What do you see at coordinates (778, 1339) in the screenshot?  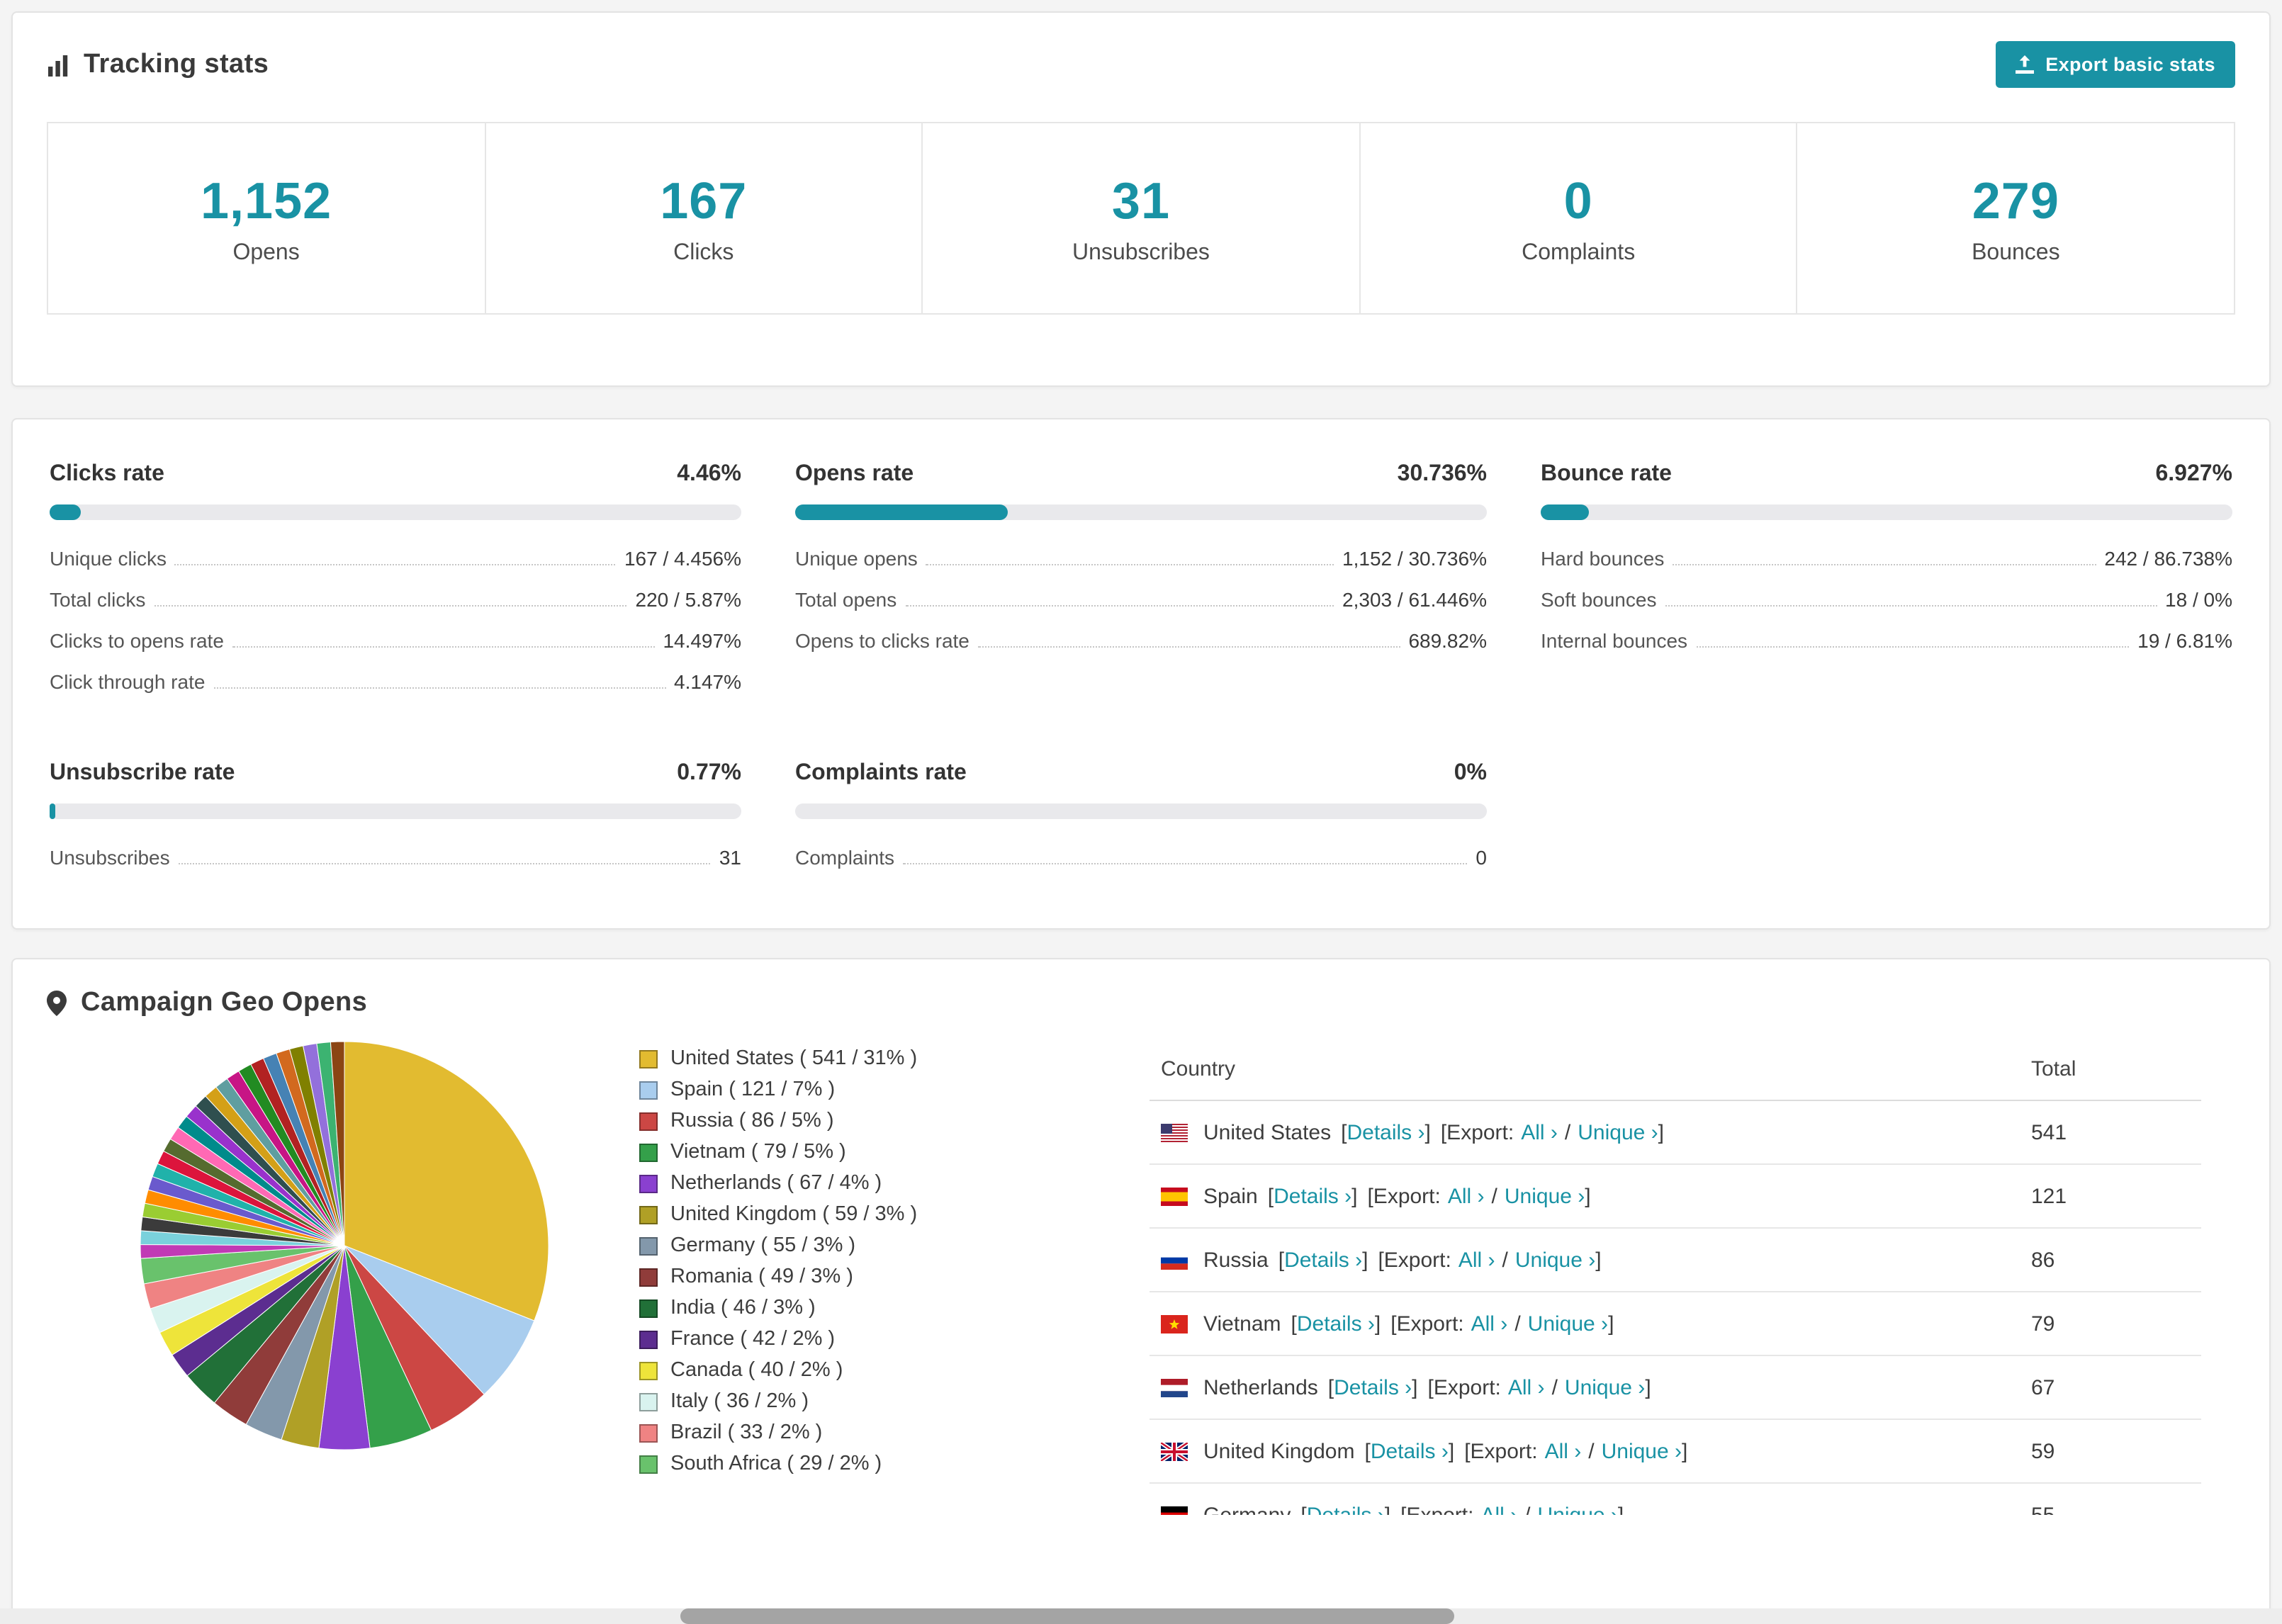 I see `legend-item: France ( 42 / 2% )` at bounding box center [778, 1339].